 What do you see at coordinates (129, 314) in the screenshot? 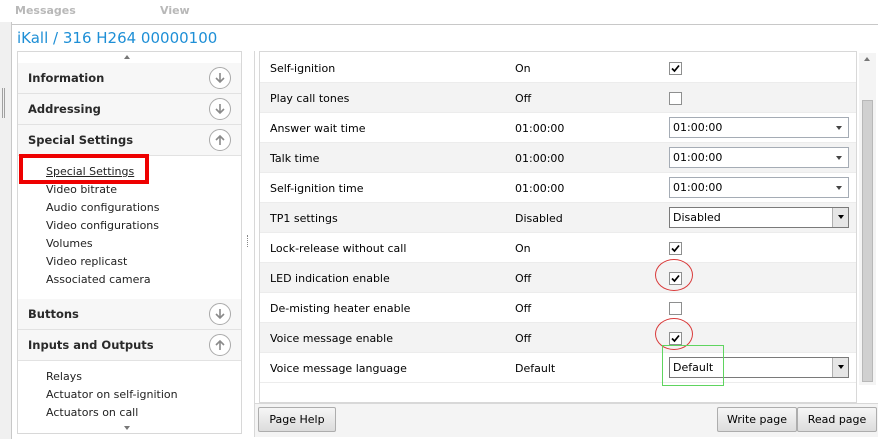
I see `nav-section-buttons: Buttons` at bounding box center [129, 314].